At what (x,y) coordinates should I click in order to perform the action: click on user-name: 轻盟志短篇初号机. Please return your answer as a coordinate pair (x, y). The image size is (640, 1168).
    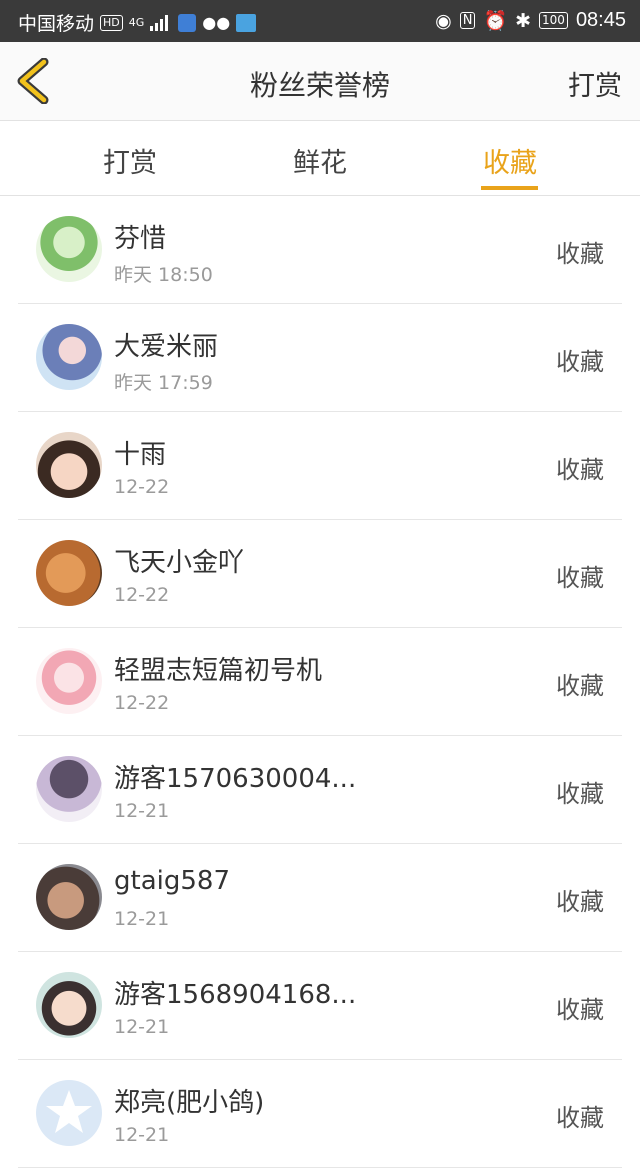
    Looking at the image, I should click on (218, 671).